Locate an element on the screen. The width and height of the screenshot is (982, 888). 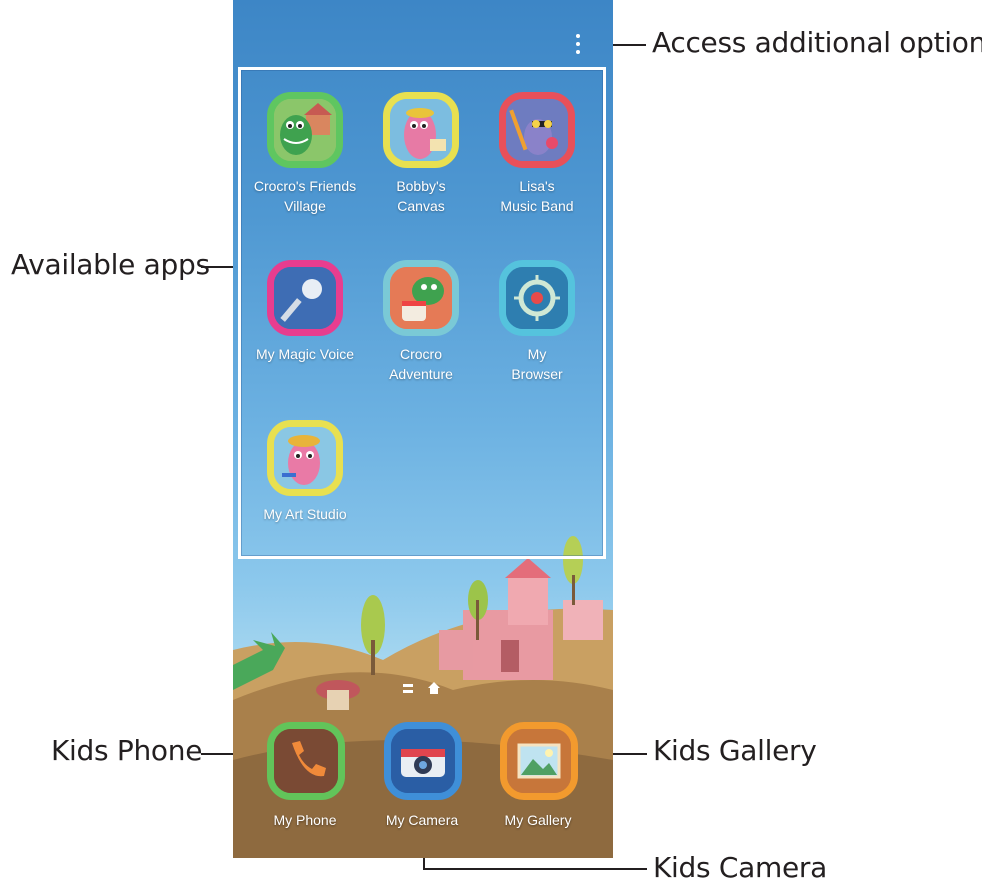
callout-kids-phone: Kids Phone is located at coordinates (127, 750).